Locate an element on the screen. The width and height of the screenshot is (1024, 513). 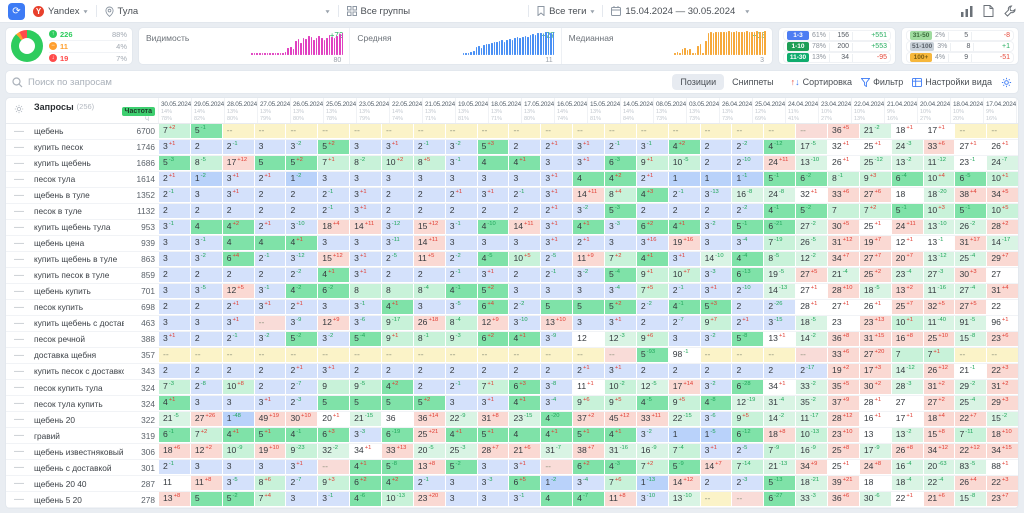
position-cell: 6-5 is located at coordinates (970, 179).